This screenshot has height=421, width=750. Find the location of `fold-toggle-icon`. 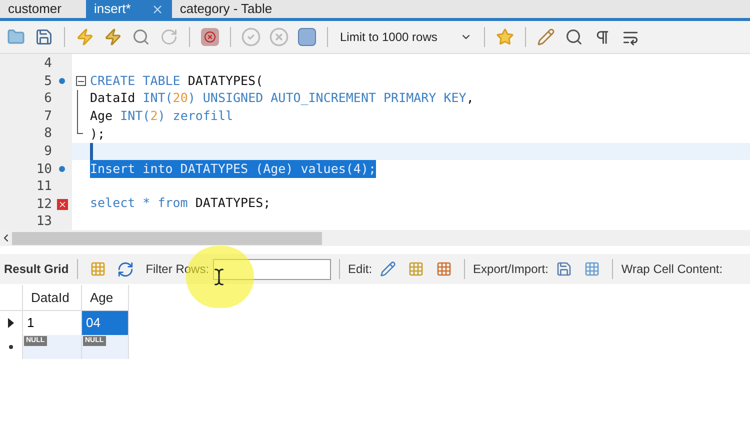

fold-toggle-icon is located at coordinates (81, 81).